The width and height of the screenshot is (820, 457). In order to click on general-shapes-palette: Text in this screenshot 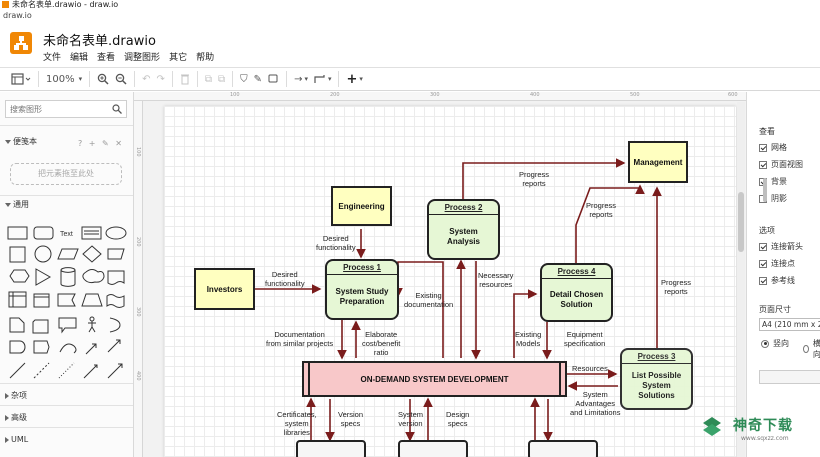, I will do `click(67, 305)`.